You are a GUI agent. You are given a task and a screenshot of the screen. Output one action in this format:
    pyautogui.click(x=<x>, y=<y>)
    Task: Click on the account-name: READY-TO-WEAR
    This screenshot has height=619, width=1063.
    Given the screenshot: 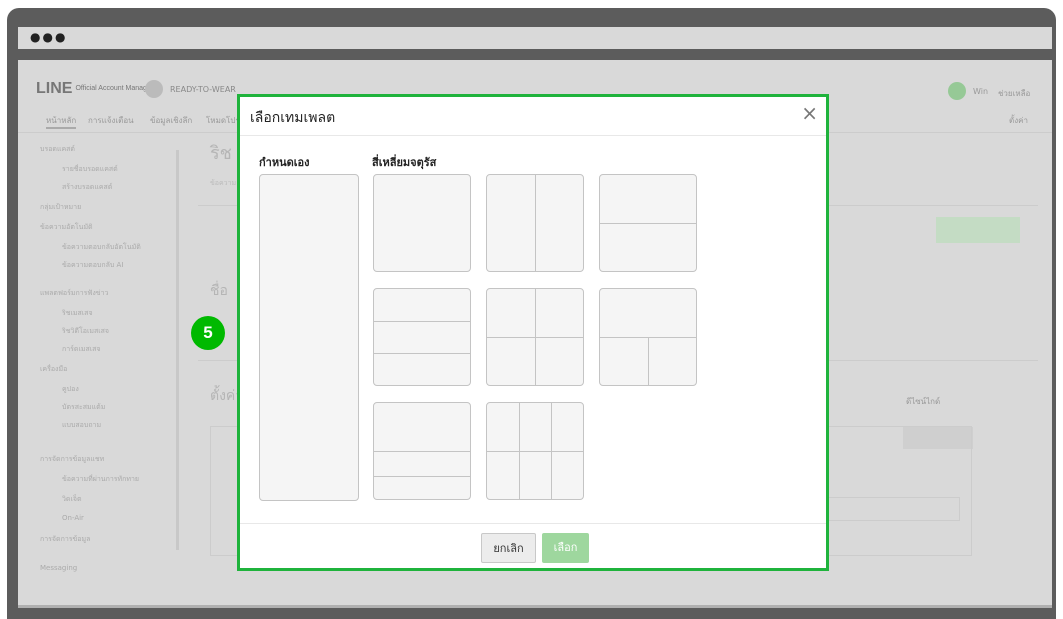 What is the action you would take?
    pyautogui.click(x=203, y=89)
    